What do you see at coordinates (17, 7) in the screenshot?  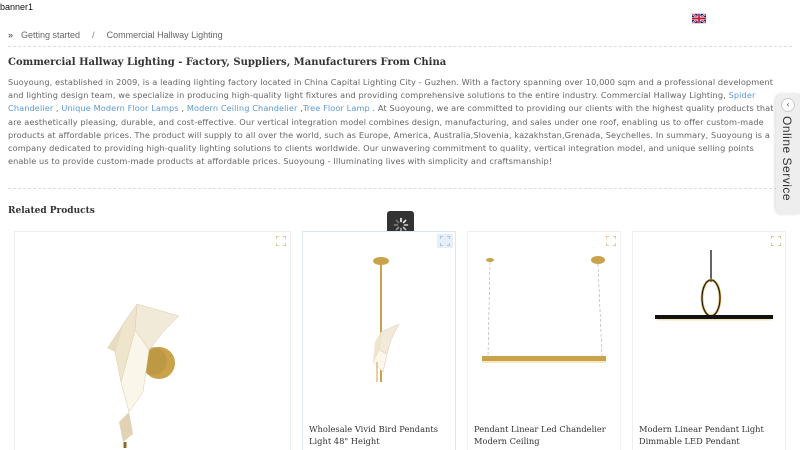 I see `banner-label: banner1` at bounding box center [17, 7].